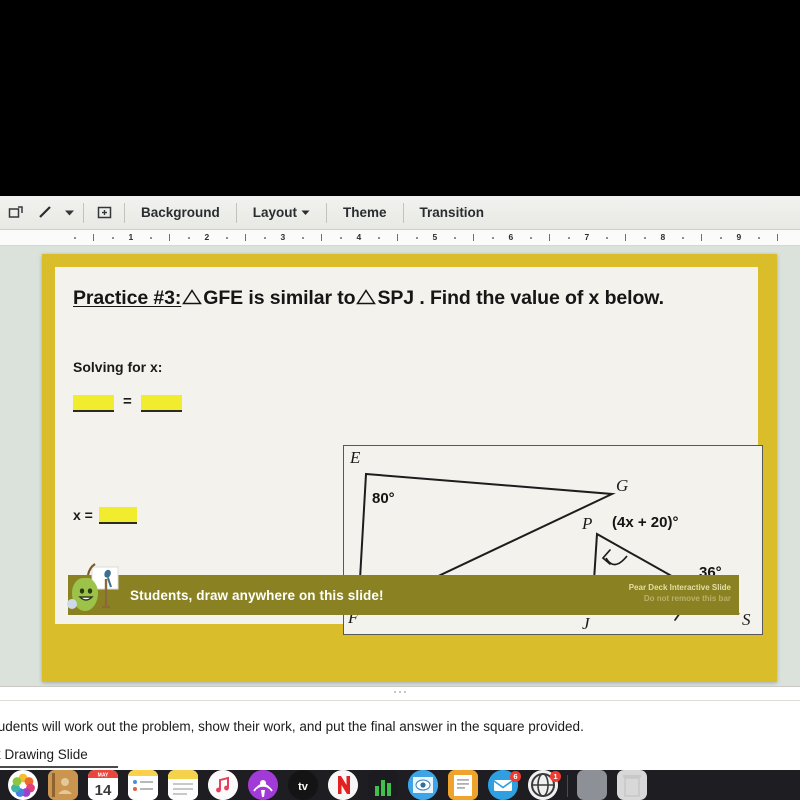 The image size is (800, 800). Describe the element at coordinates (104, 212) in the screenshot. I see `insert-textbox-icon` at that location.